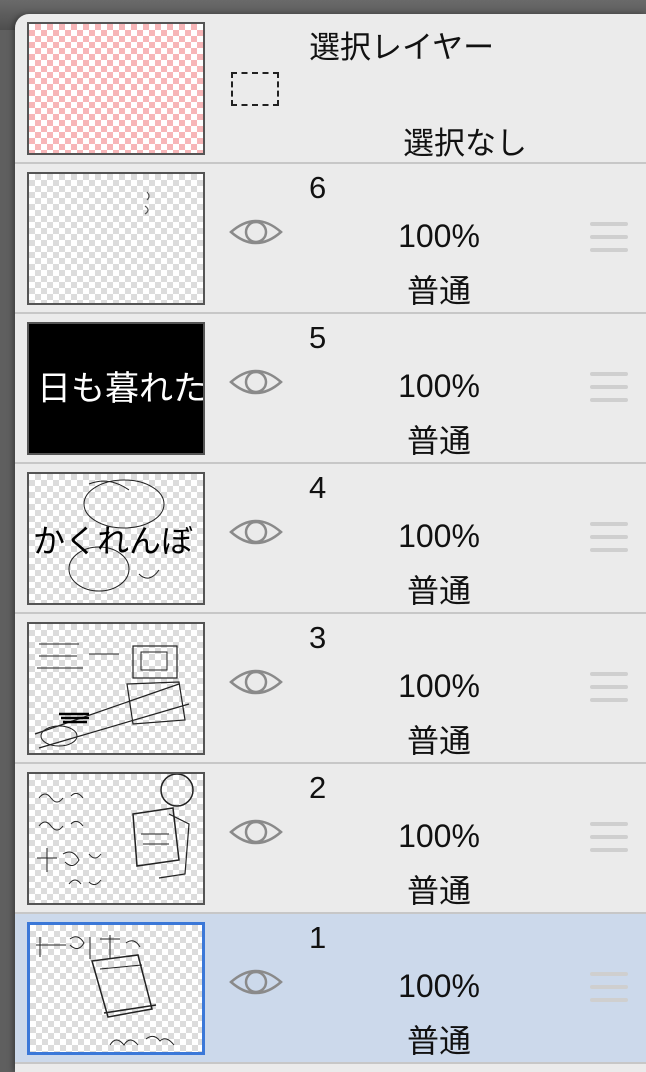  What do you see at coordinates (318, 937) in the screenshot?
I see `layer-name: 1` at bounding box center [318, 937].